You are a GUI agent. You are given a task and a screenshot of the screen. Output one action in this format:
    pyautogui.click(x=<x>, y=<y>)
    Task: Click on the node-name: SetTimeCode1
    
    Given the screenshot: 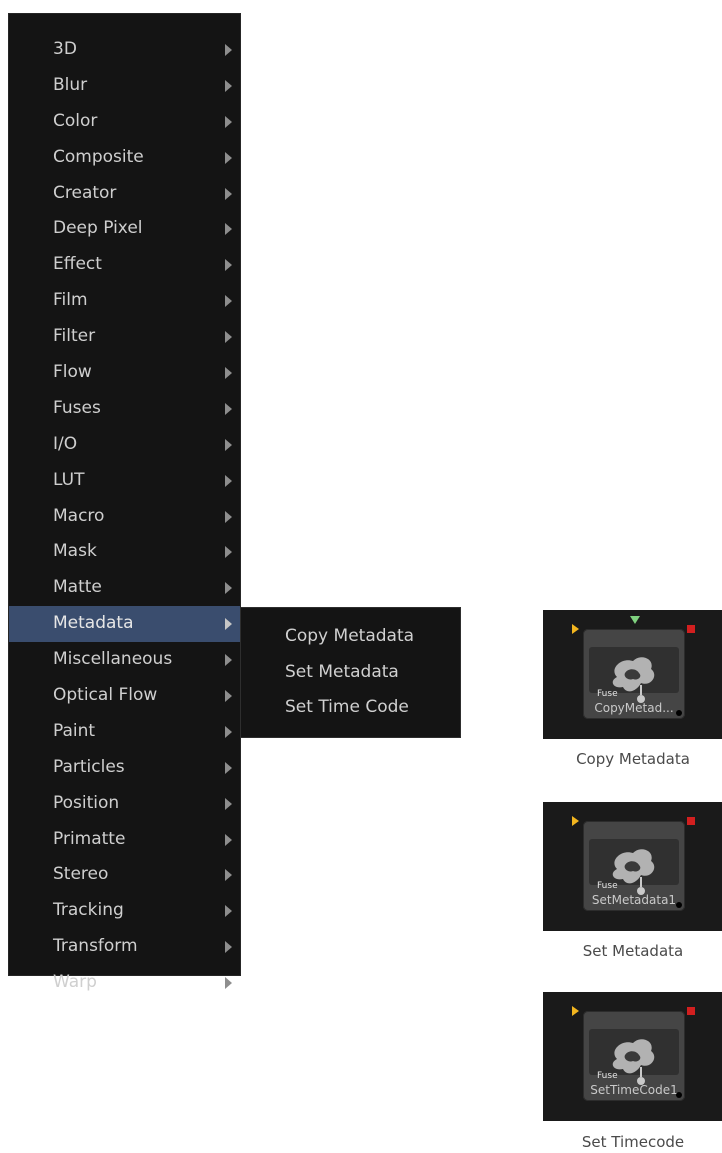 What is the action you would take?
    pyautogui.click(x=634, y=1090)
    